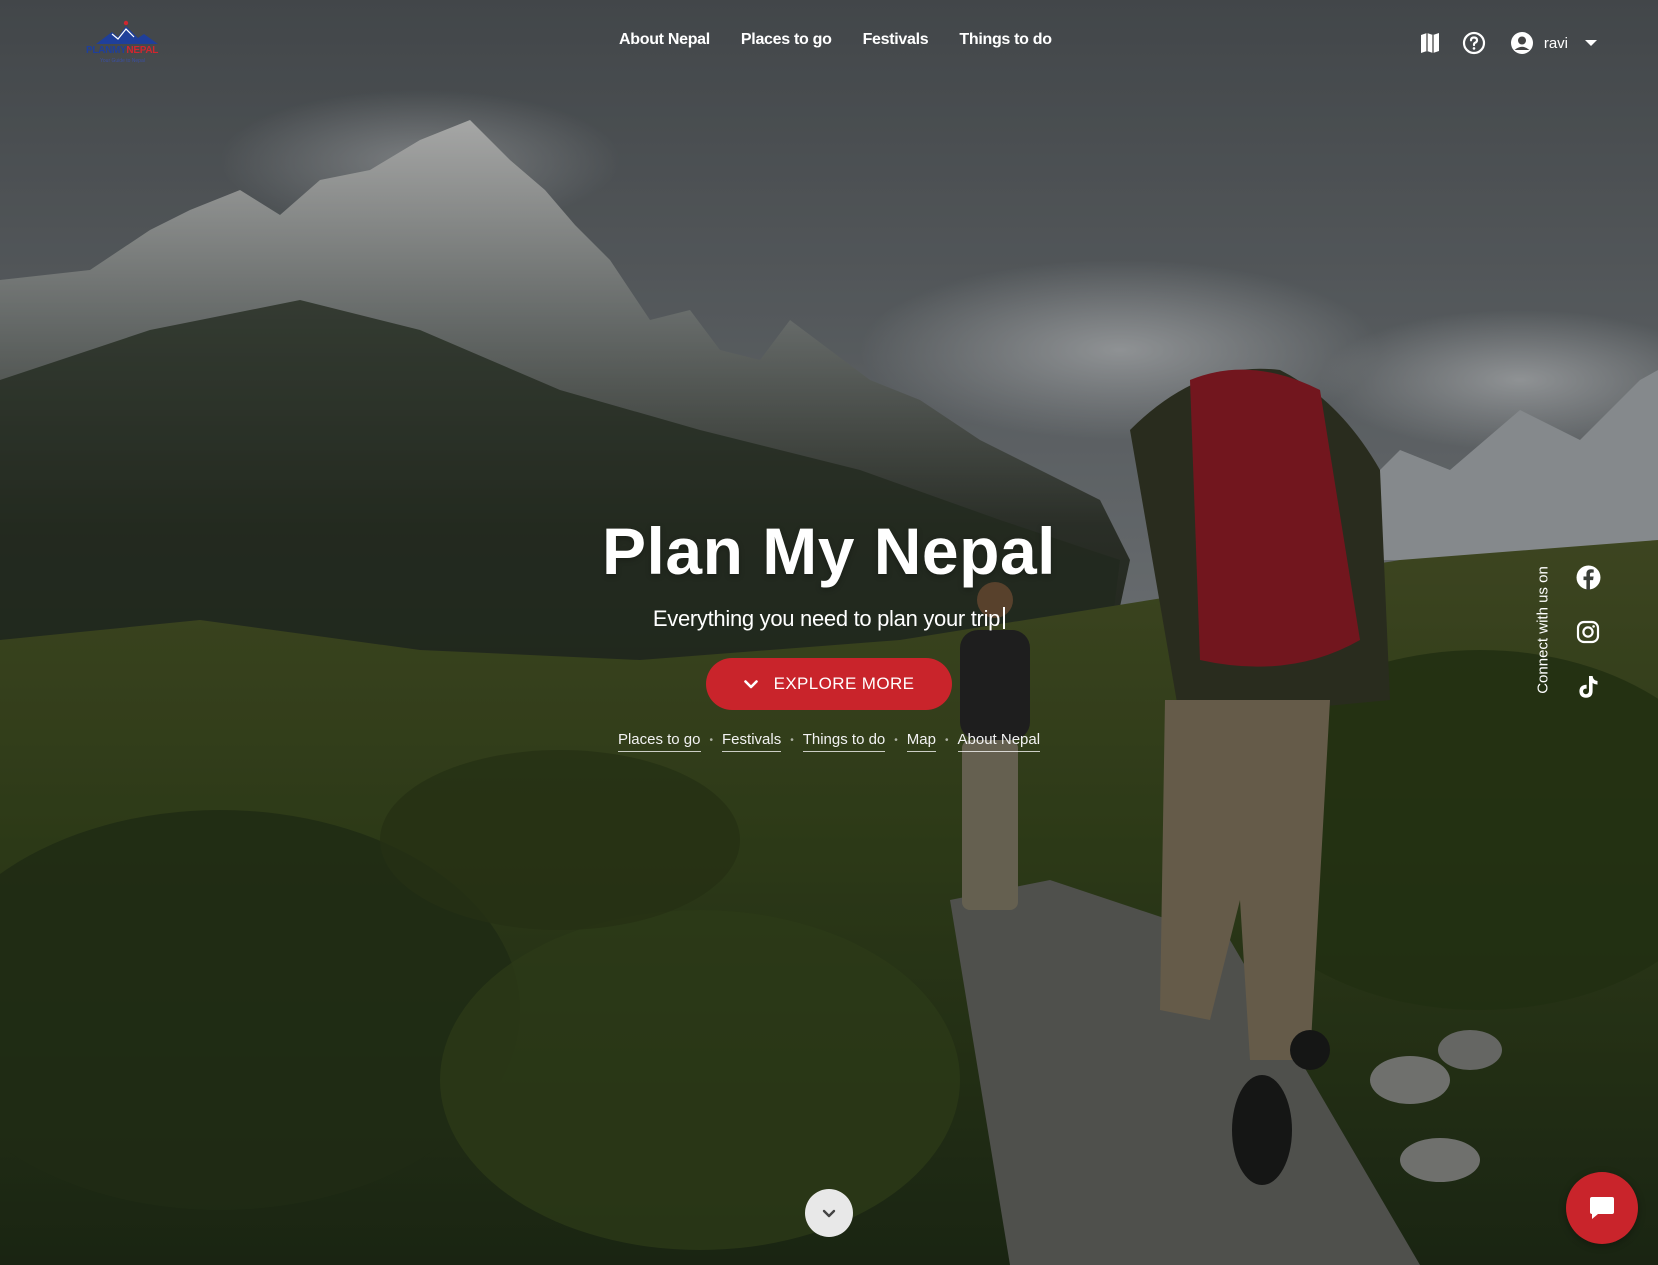  I want to click on connect-label-text: Connect with us on, so click(1543, 630).